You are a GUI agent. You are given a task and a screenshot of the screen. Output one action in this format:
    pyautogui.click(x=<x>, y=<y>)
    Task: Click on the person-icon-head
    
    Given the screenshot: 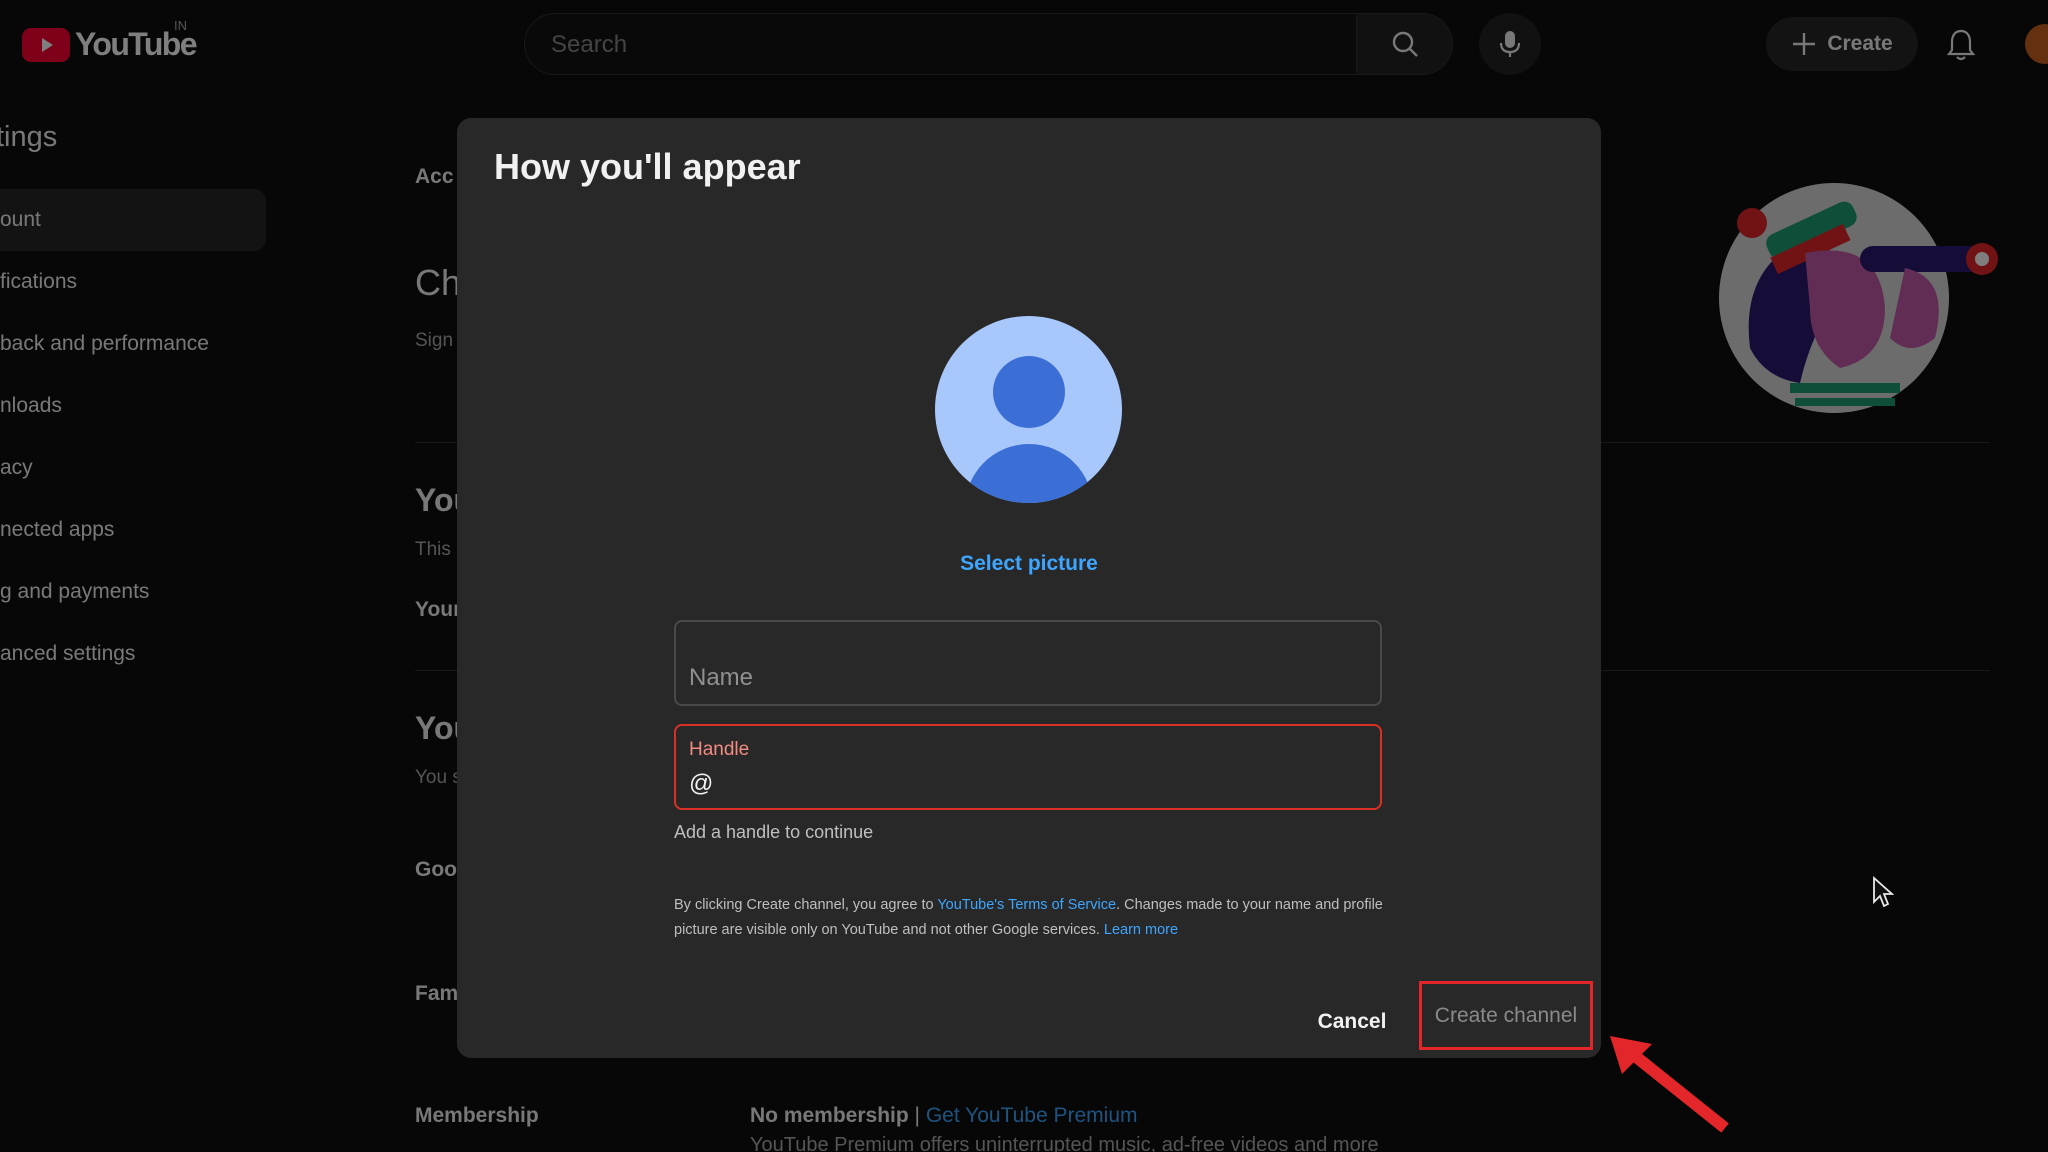 What is the action you would take?
    pyautogui.click(x=1029, y=392)
    